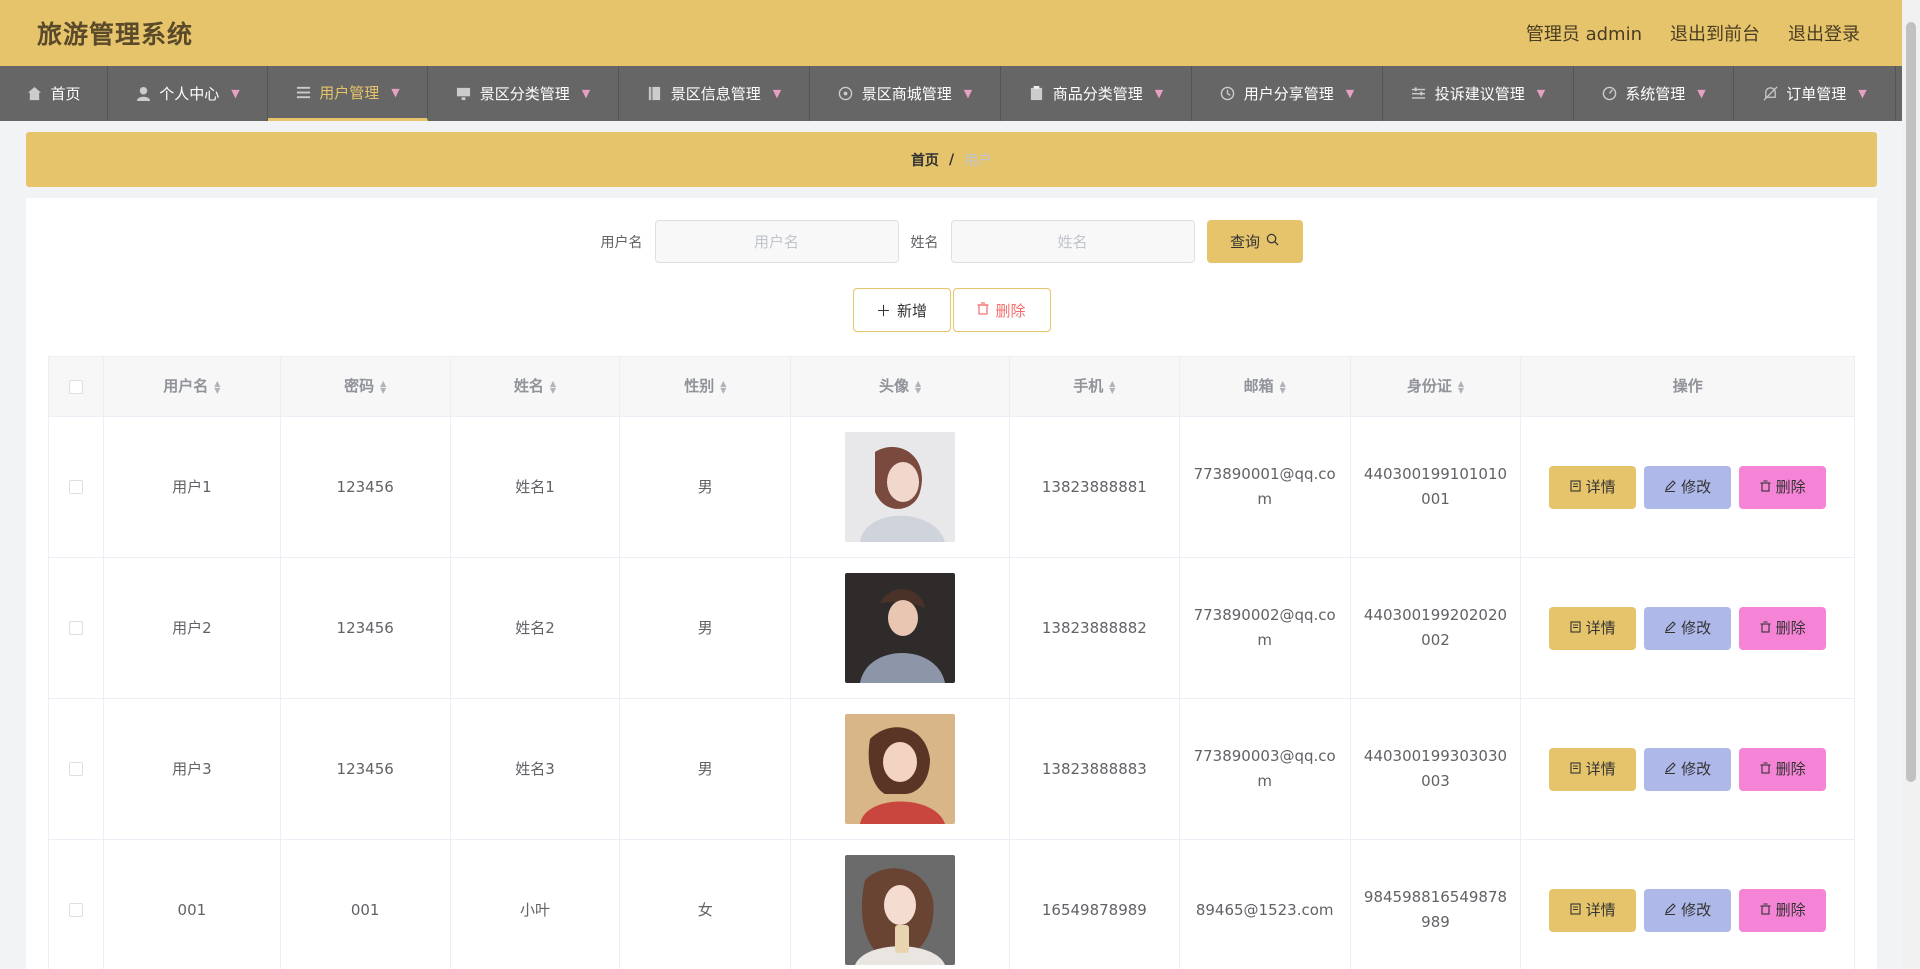 The image size is (1920, 969). I want to click on breadcrumb-home: 首页, so click(925, 160).